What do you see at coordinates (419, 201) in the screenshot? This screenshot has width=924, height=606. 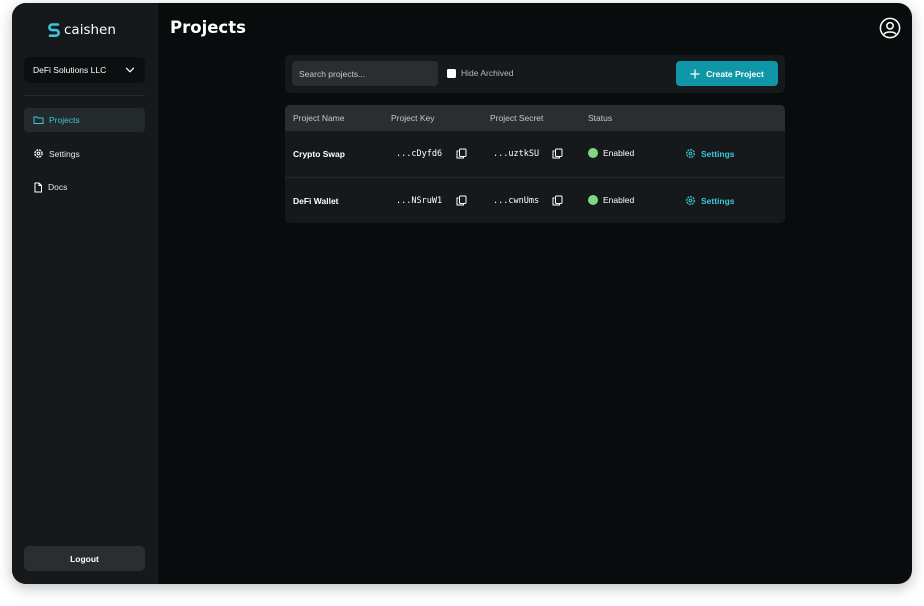 I see `project-key: ...NSruW1` at bounding box center [419, 201].